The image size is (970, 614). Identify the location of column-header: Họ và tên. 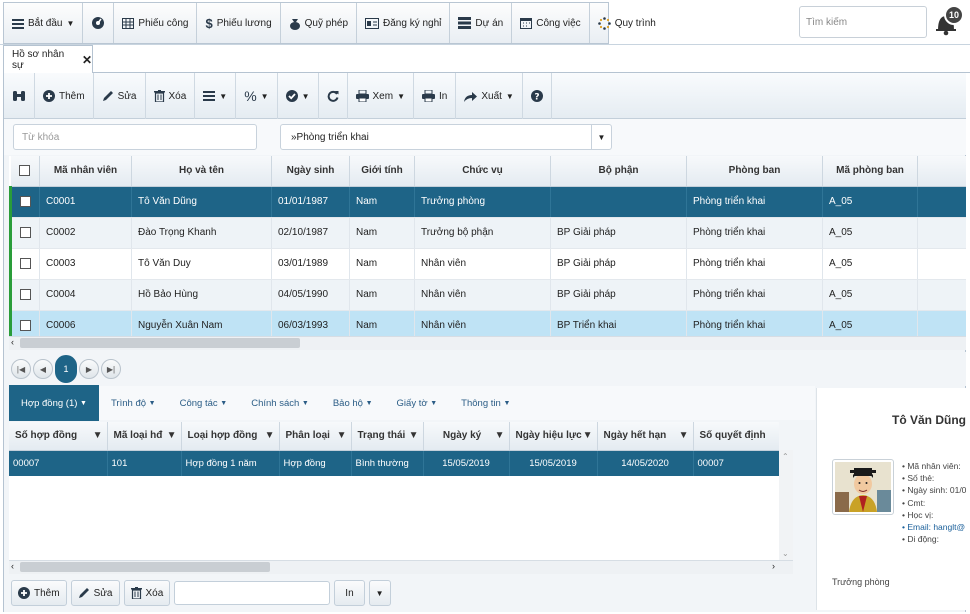
(201, 171).